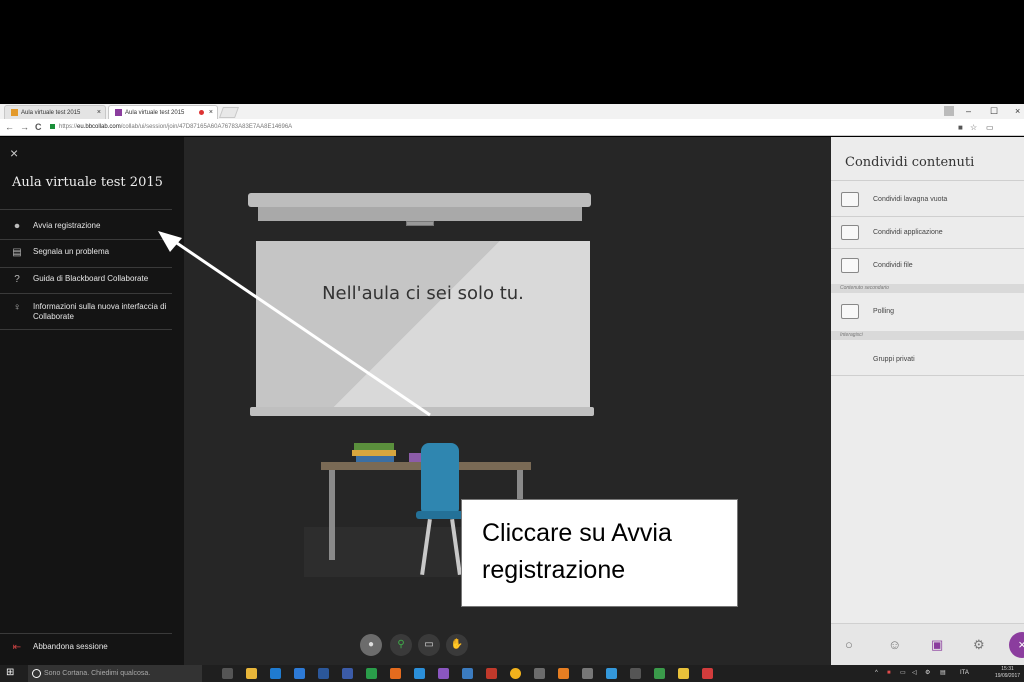 This screenshot has height=682, width=1024. Describe the element at coordinates (275, 673) in the screenshot. I see `edge-icon` at that location.